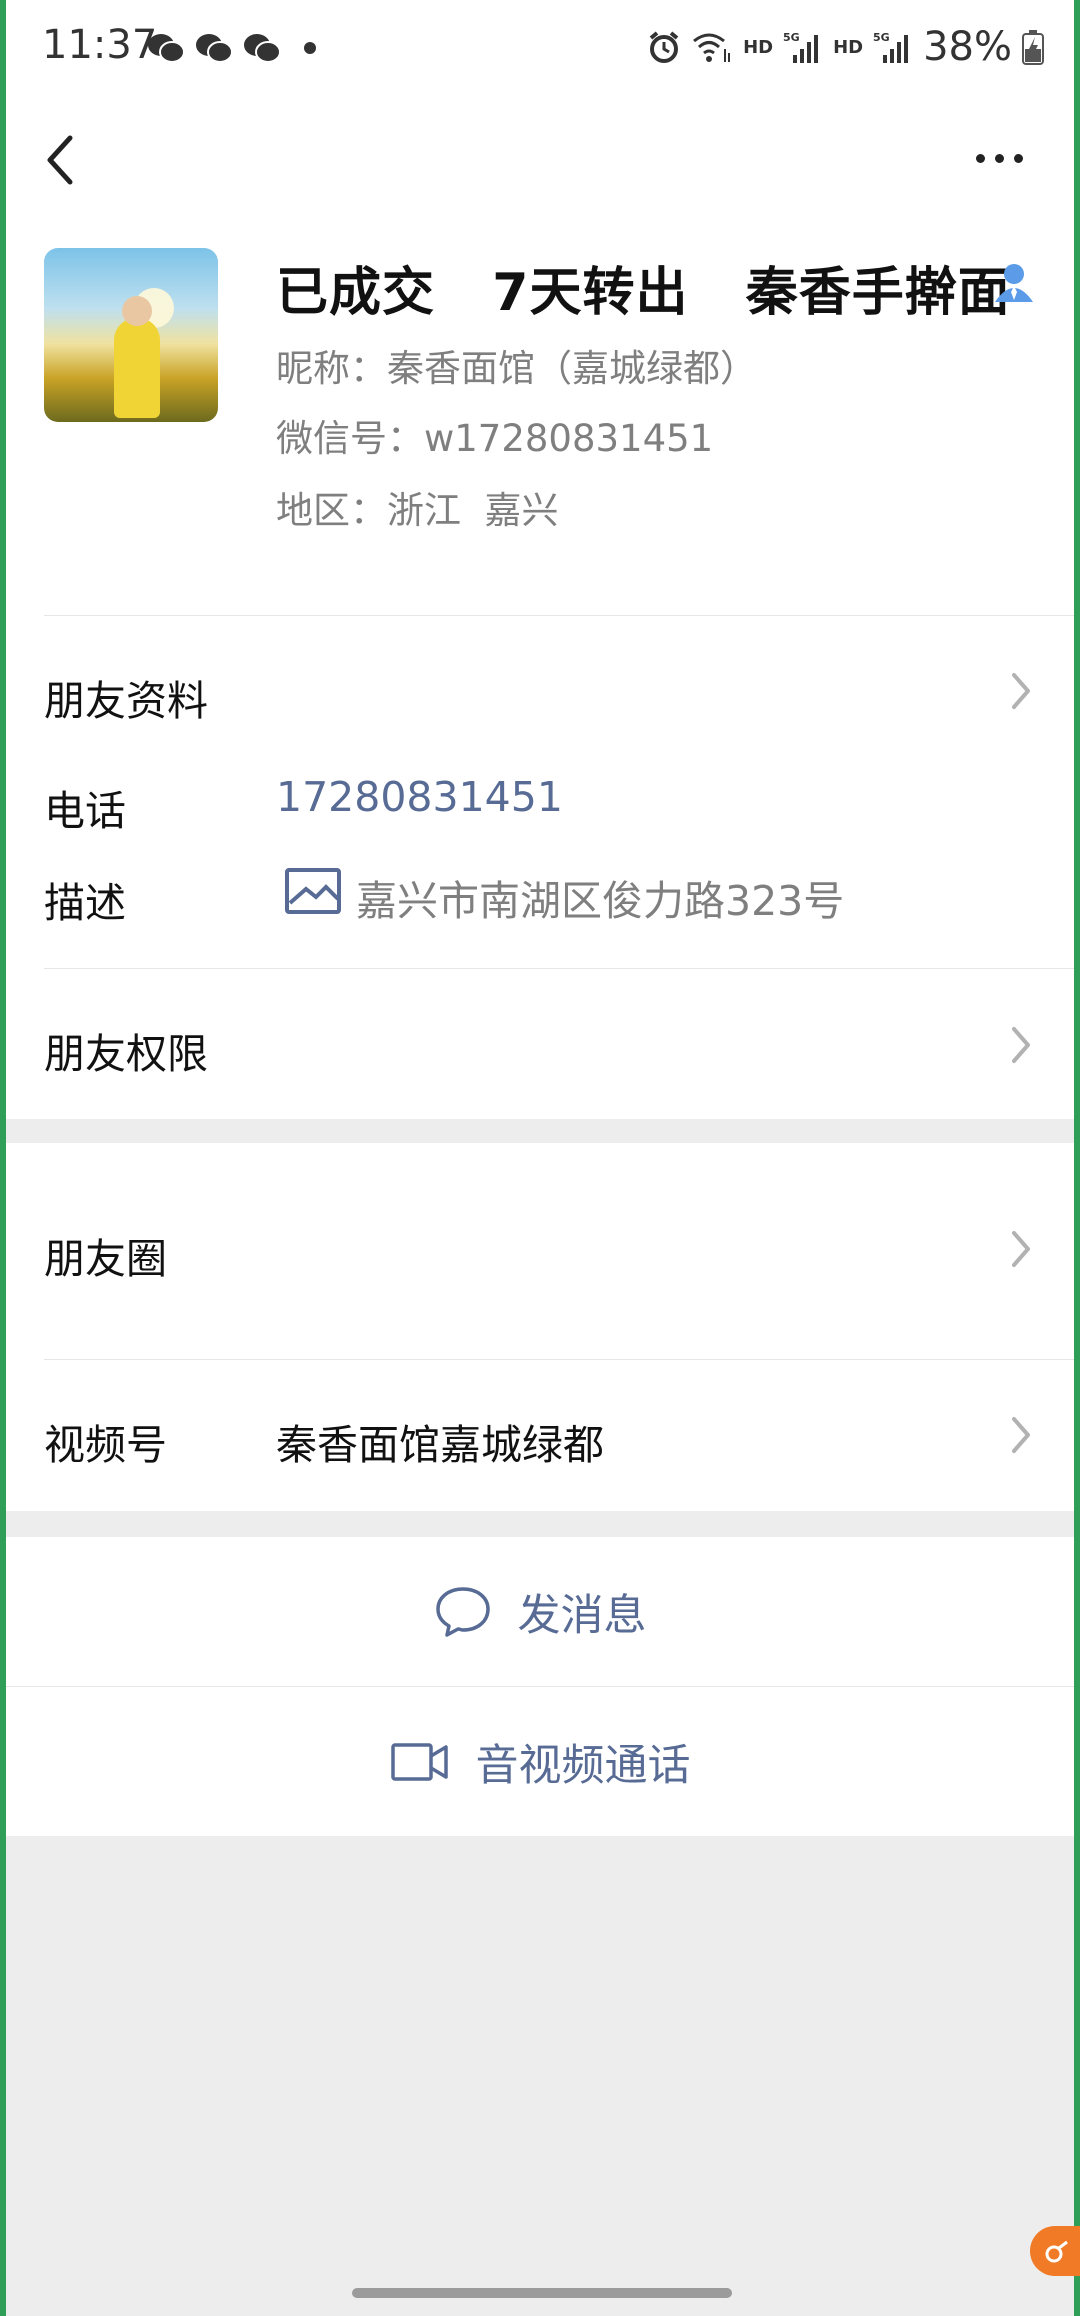  Describe the element at coordinates (999, 158) in the screenshot. I see `more-options-button` at that location.